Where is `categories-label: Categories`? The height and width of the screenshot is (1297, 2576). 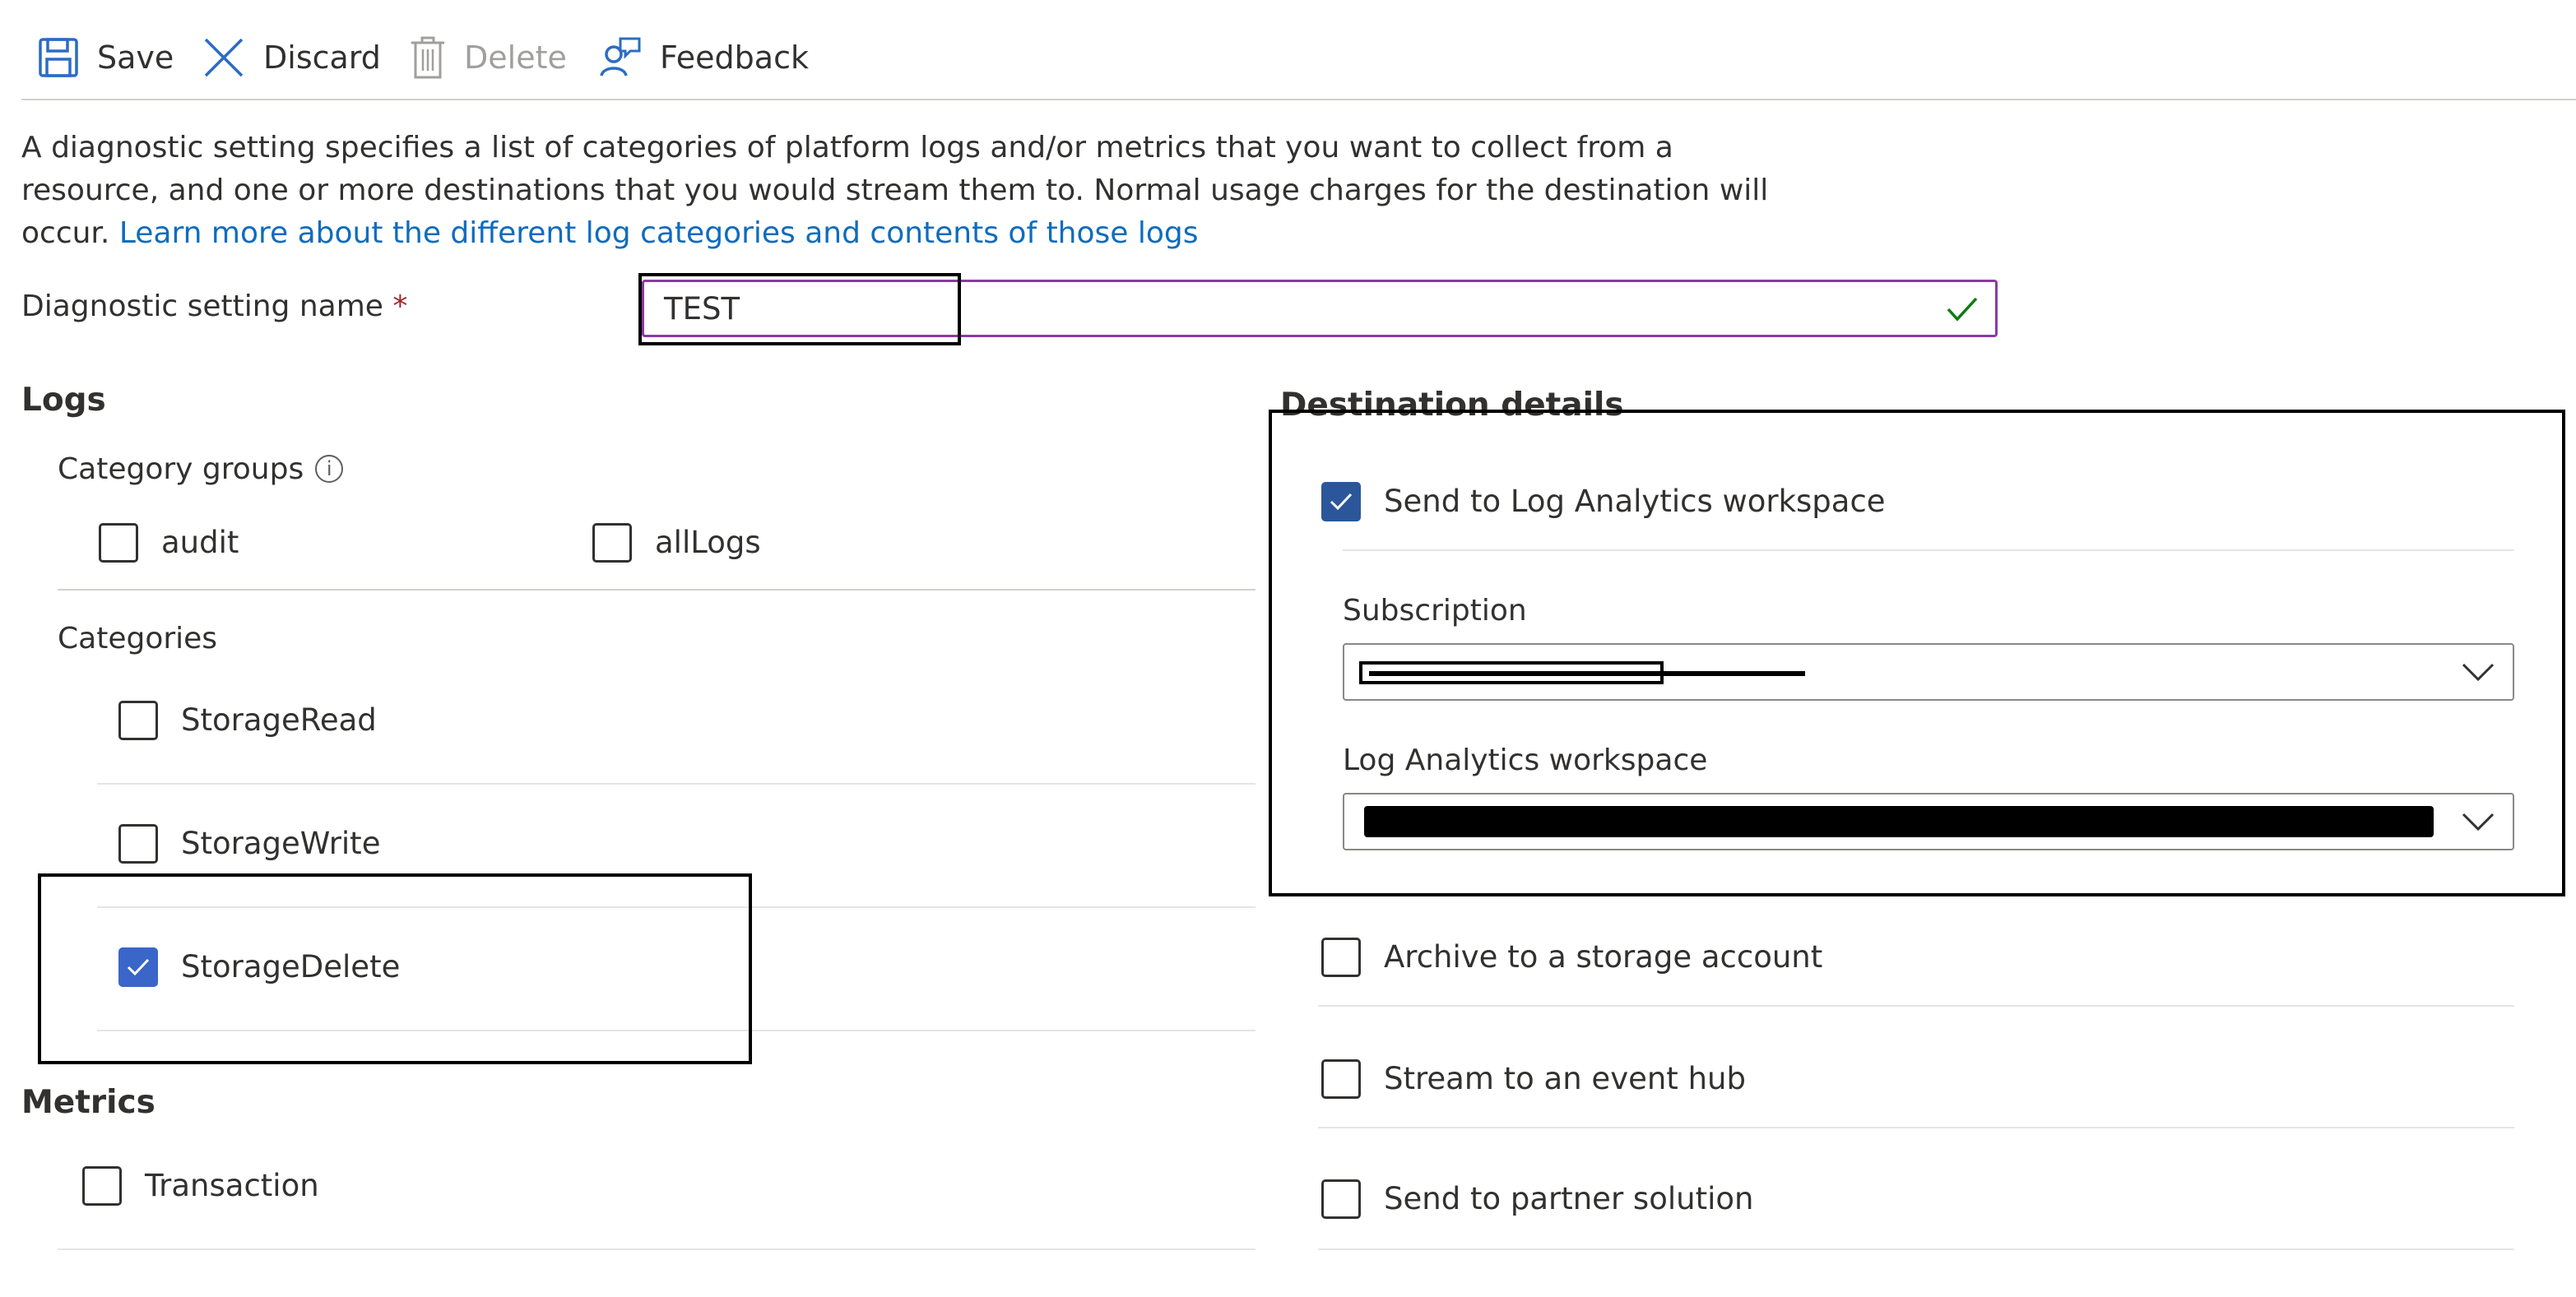
categories-label: Categories is located at coordinates (138, 638).